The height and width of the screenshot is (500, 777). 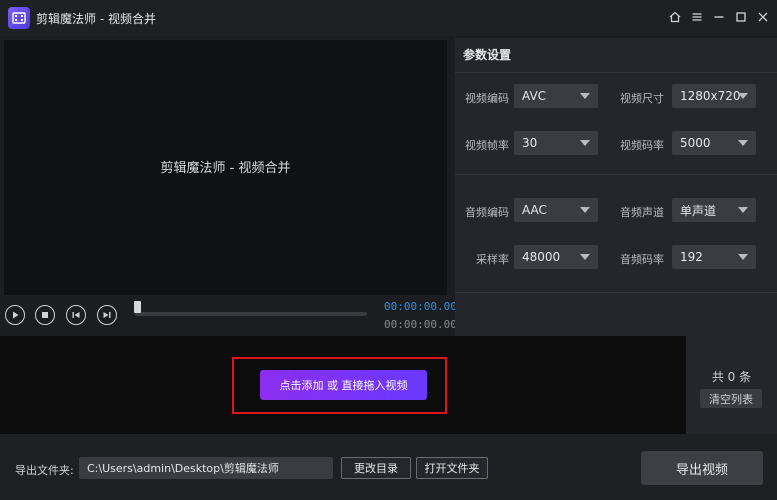 I want to click on next-frame-button, so click(x=107, y=315).